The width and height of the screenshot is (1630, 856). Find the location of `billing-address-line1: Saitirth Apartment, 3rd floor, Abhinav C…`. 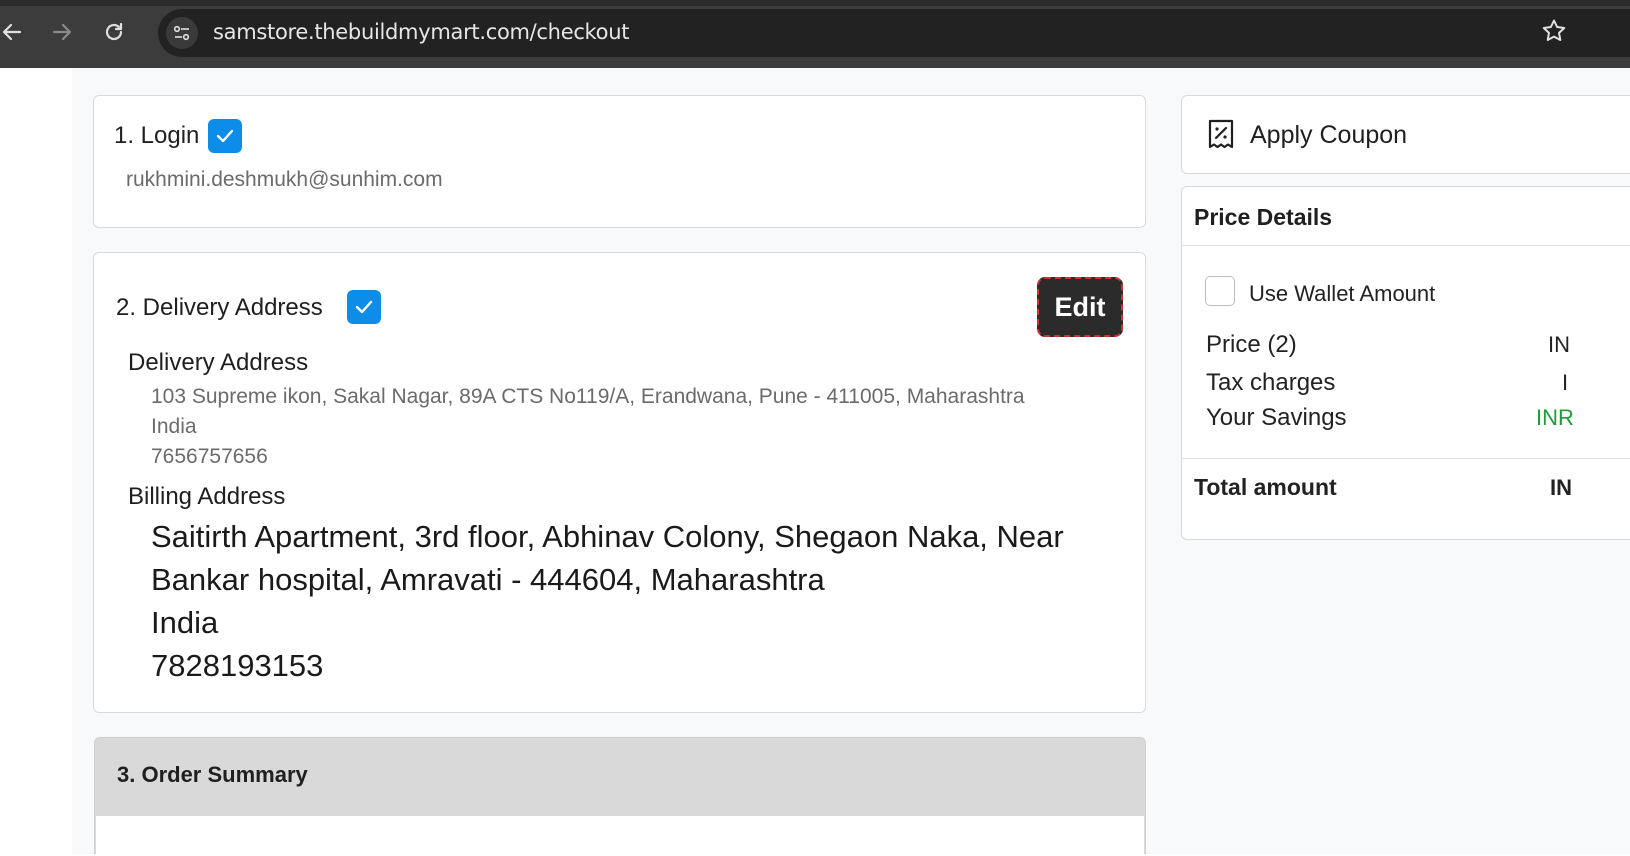

billing-address-line1: Saitirth Apartment, 3rd floor, Abhinav C… is located at coordinates (607, 536).